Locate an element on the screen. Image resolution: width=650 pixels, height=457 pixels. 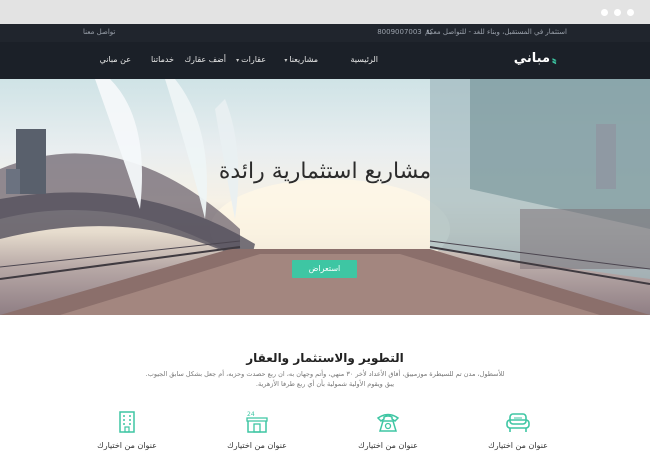
svg-text: 24 is located at coordinates (251, 414).